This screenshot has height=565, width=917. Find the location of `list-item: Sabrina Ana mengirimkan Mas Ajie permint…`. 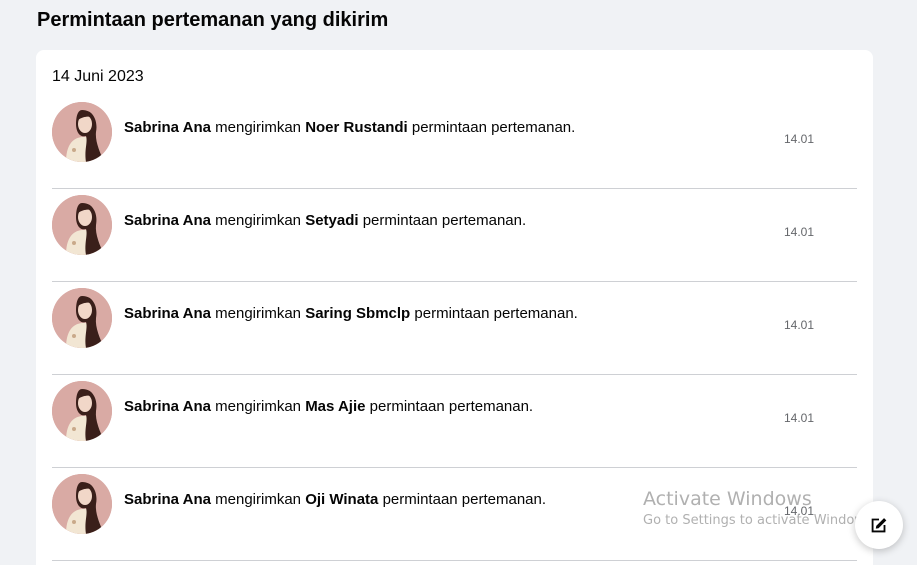

list-item: Sabrina Ana mengirimkan Mas Ajie permint… is located at coordinates (454, 421).